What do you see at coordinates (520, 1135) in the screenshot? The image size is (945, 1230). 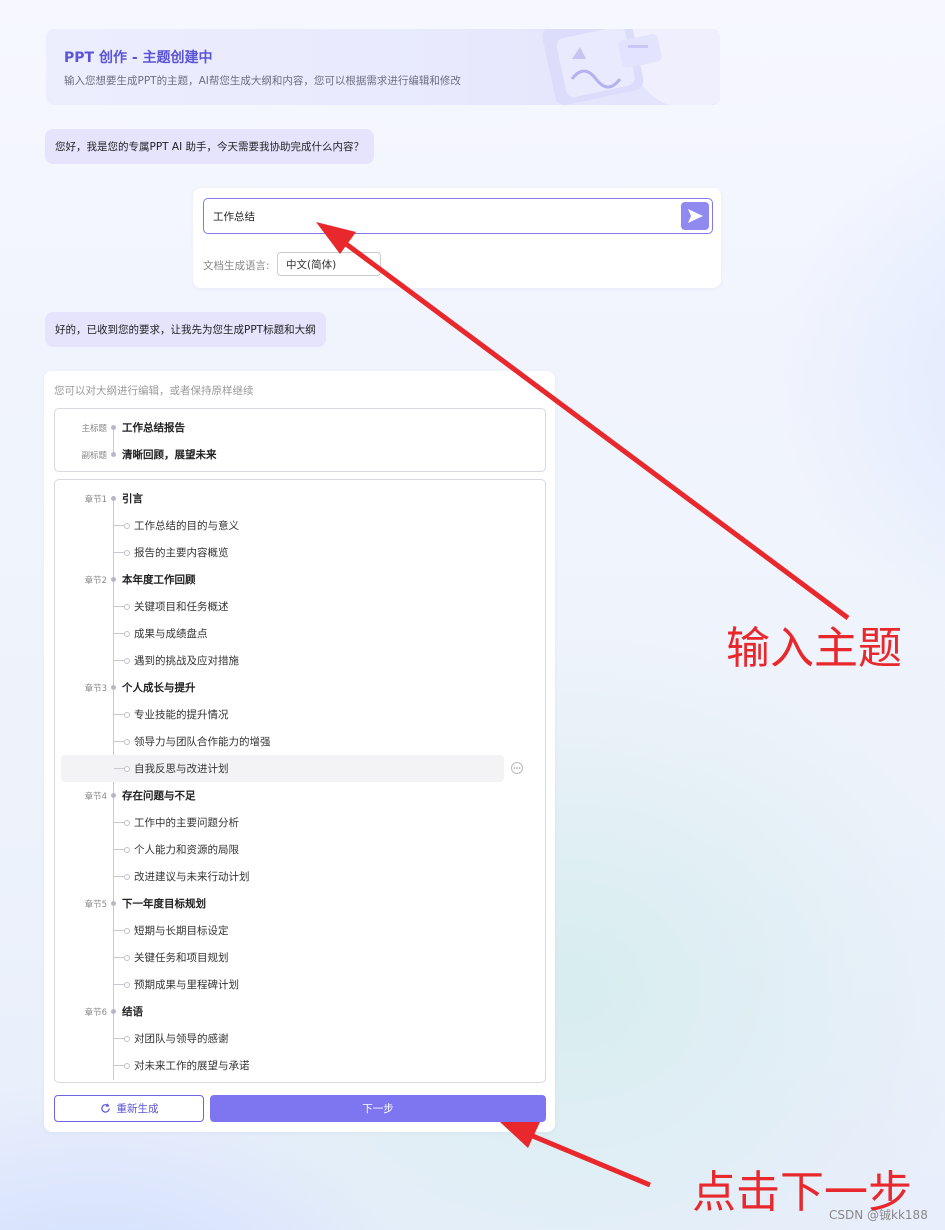 I see `arrowhead-next` at bounding box center [520, 1135].